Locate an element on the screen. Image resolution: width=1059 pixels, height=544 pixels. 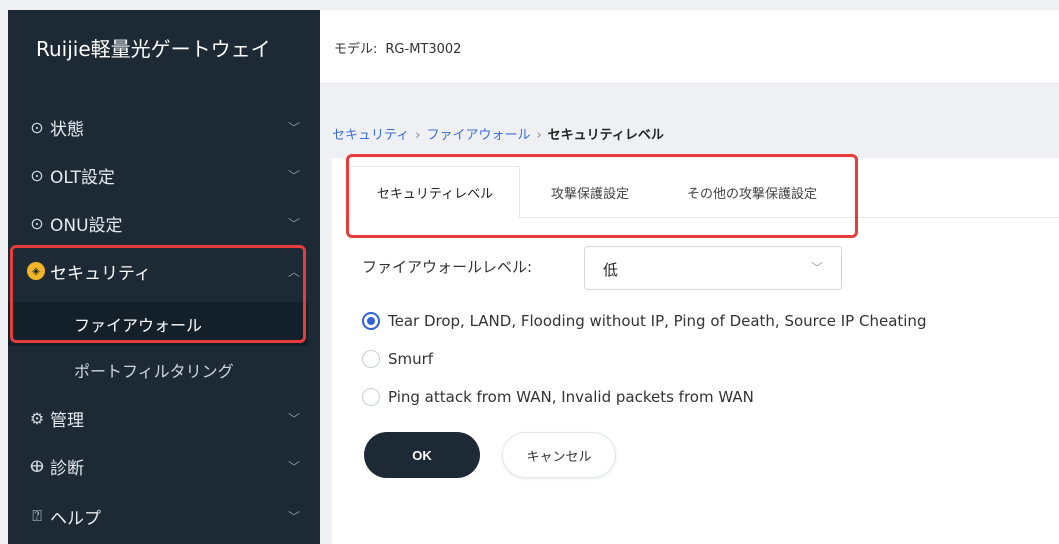
firewall-level-value: 低 is located at coordinates (611, 270).